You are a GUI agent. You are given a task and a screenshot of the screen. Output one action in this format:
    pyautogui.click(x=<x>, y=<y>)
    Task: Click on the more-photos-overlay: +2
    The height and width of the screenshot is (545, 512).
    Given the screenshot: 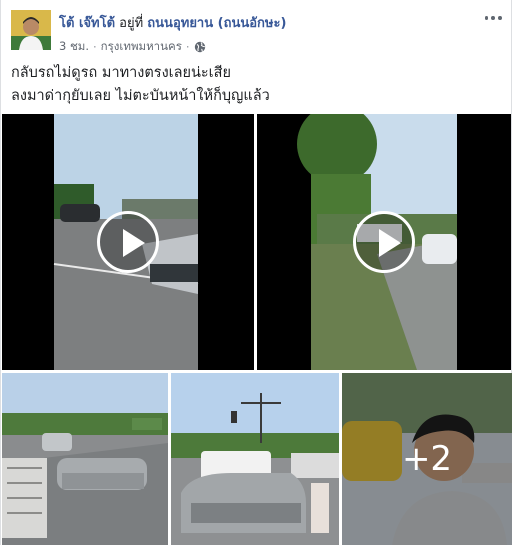 What is the action you would take?
    pyautogui.click(x=427, y=459)
    